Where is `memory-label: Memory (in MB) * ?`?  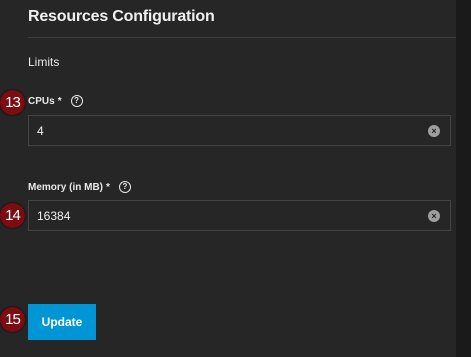
memory-label: Memory (in MB) * ? is located at coordinates (79, 187).